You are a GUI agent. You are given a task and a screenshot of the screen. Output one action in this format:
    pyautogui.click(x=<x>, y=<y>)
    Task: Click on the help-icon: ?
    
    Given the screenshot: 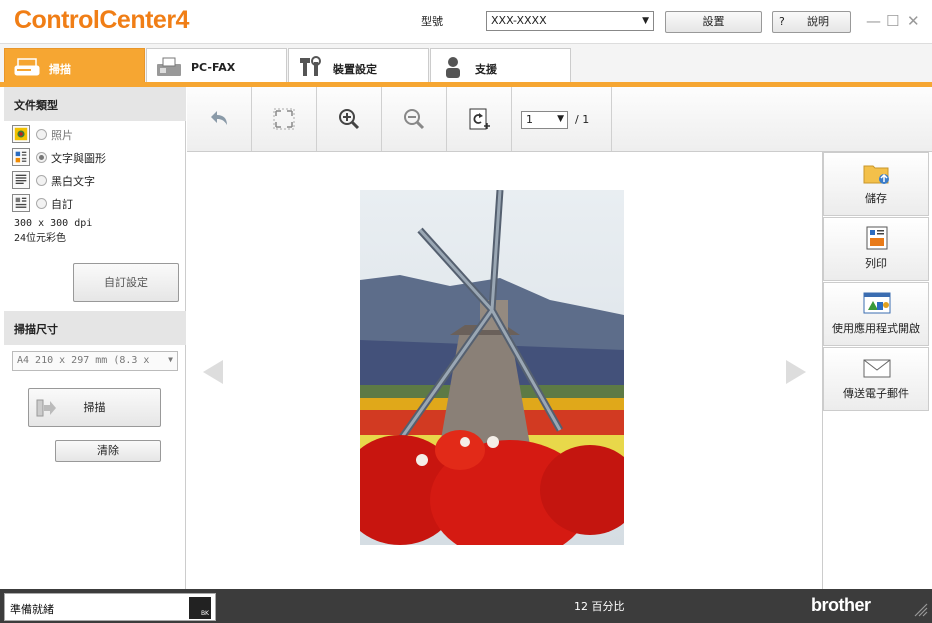 What is the action you would take?
    pyautogui.click(x=782, y=21)
    